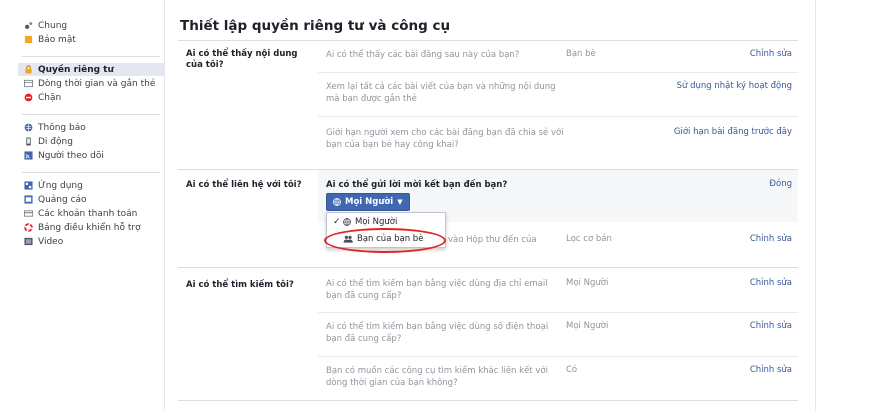  I want to click on apps-icon, so click(28, 185).